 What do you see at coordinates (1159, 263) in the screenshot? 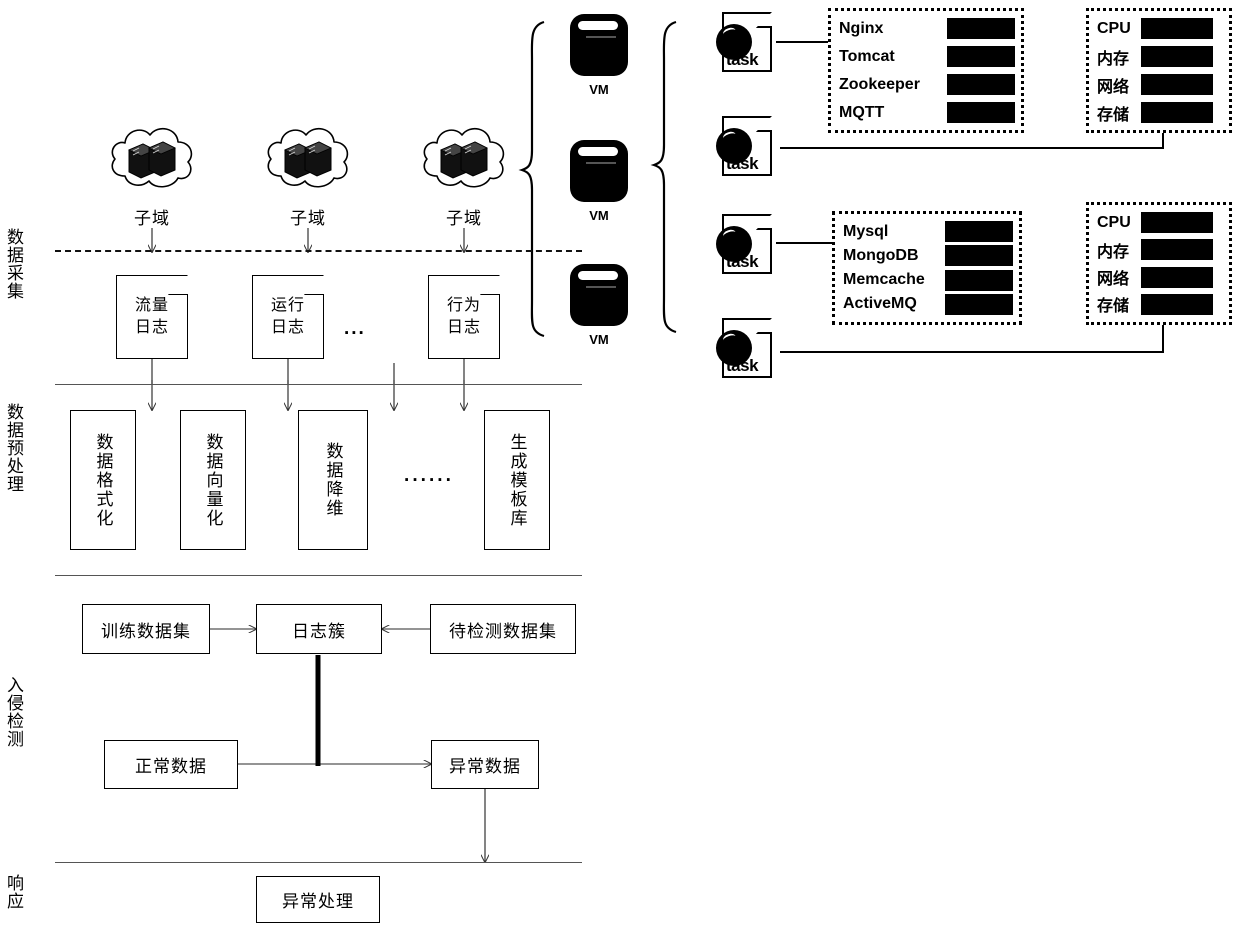
I see `resource-panel-2: CPU 内存 网络 存储` at bounding box center [1159, 263].